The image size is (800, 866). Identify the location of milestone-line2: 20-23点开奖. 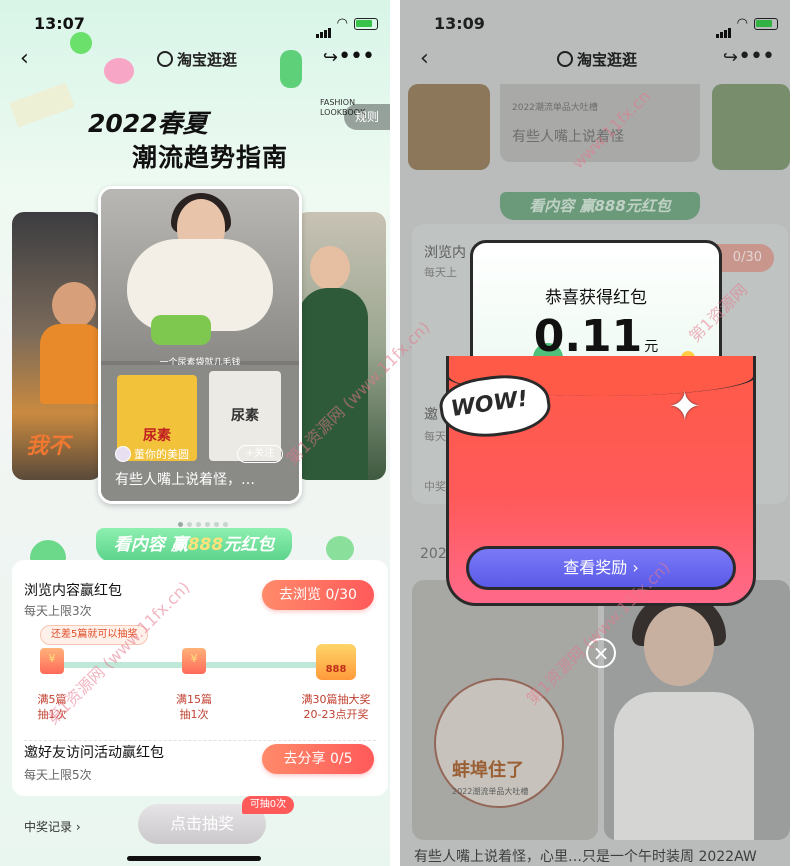
(336, 714).